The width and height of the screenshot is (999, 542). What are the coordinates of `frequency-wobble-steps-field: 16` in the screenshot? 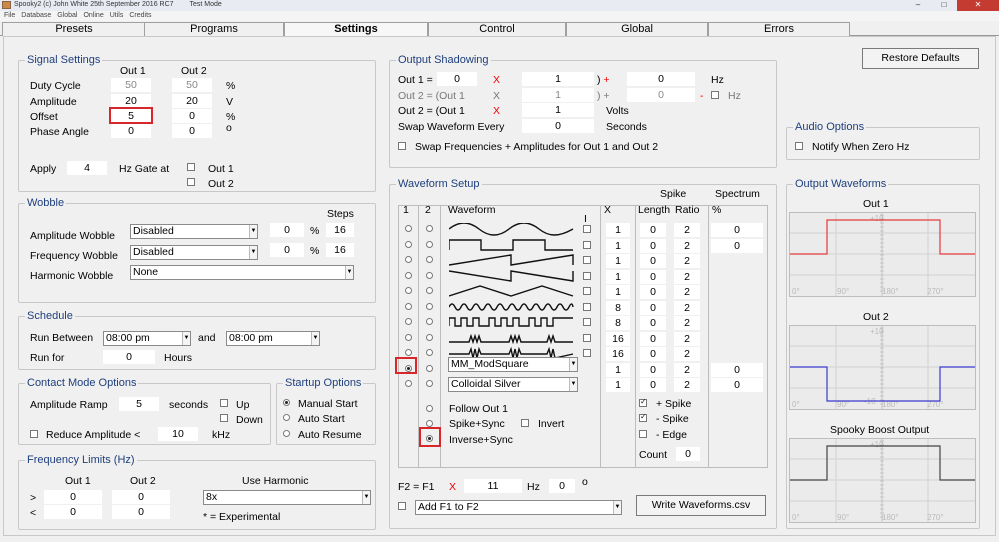 It's located at (340, 250).